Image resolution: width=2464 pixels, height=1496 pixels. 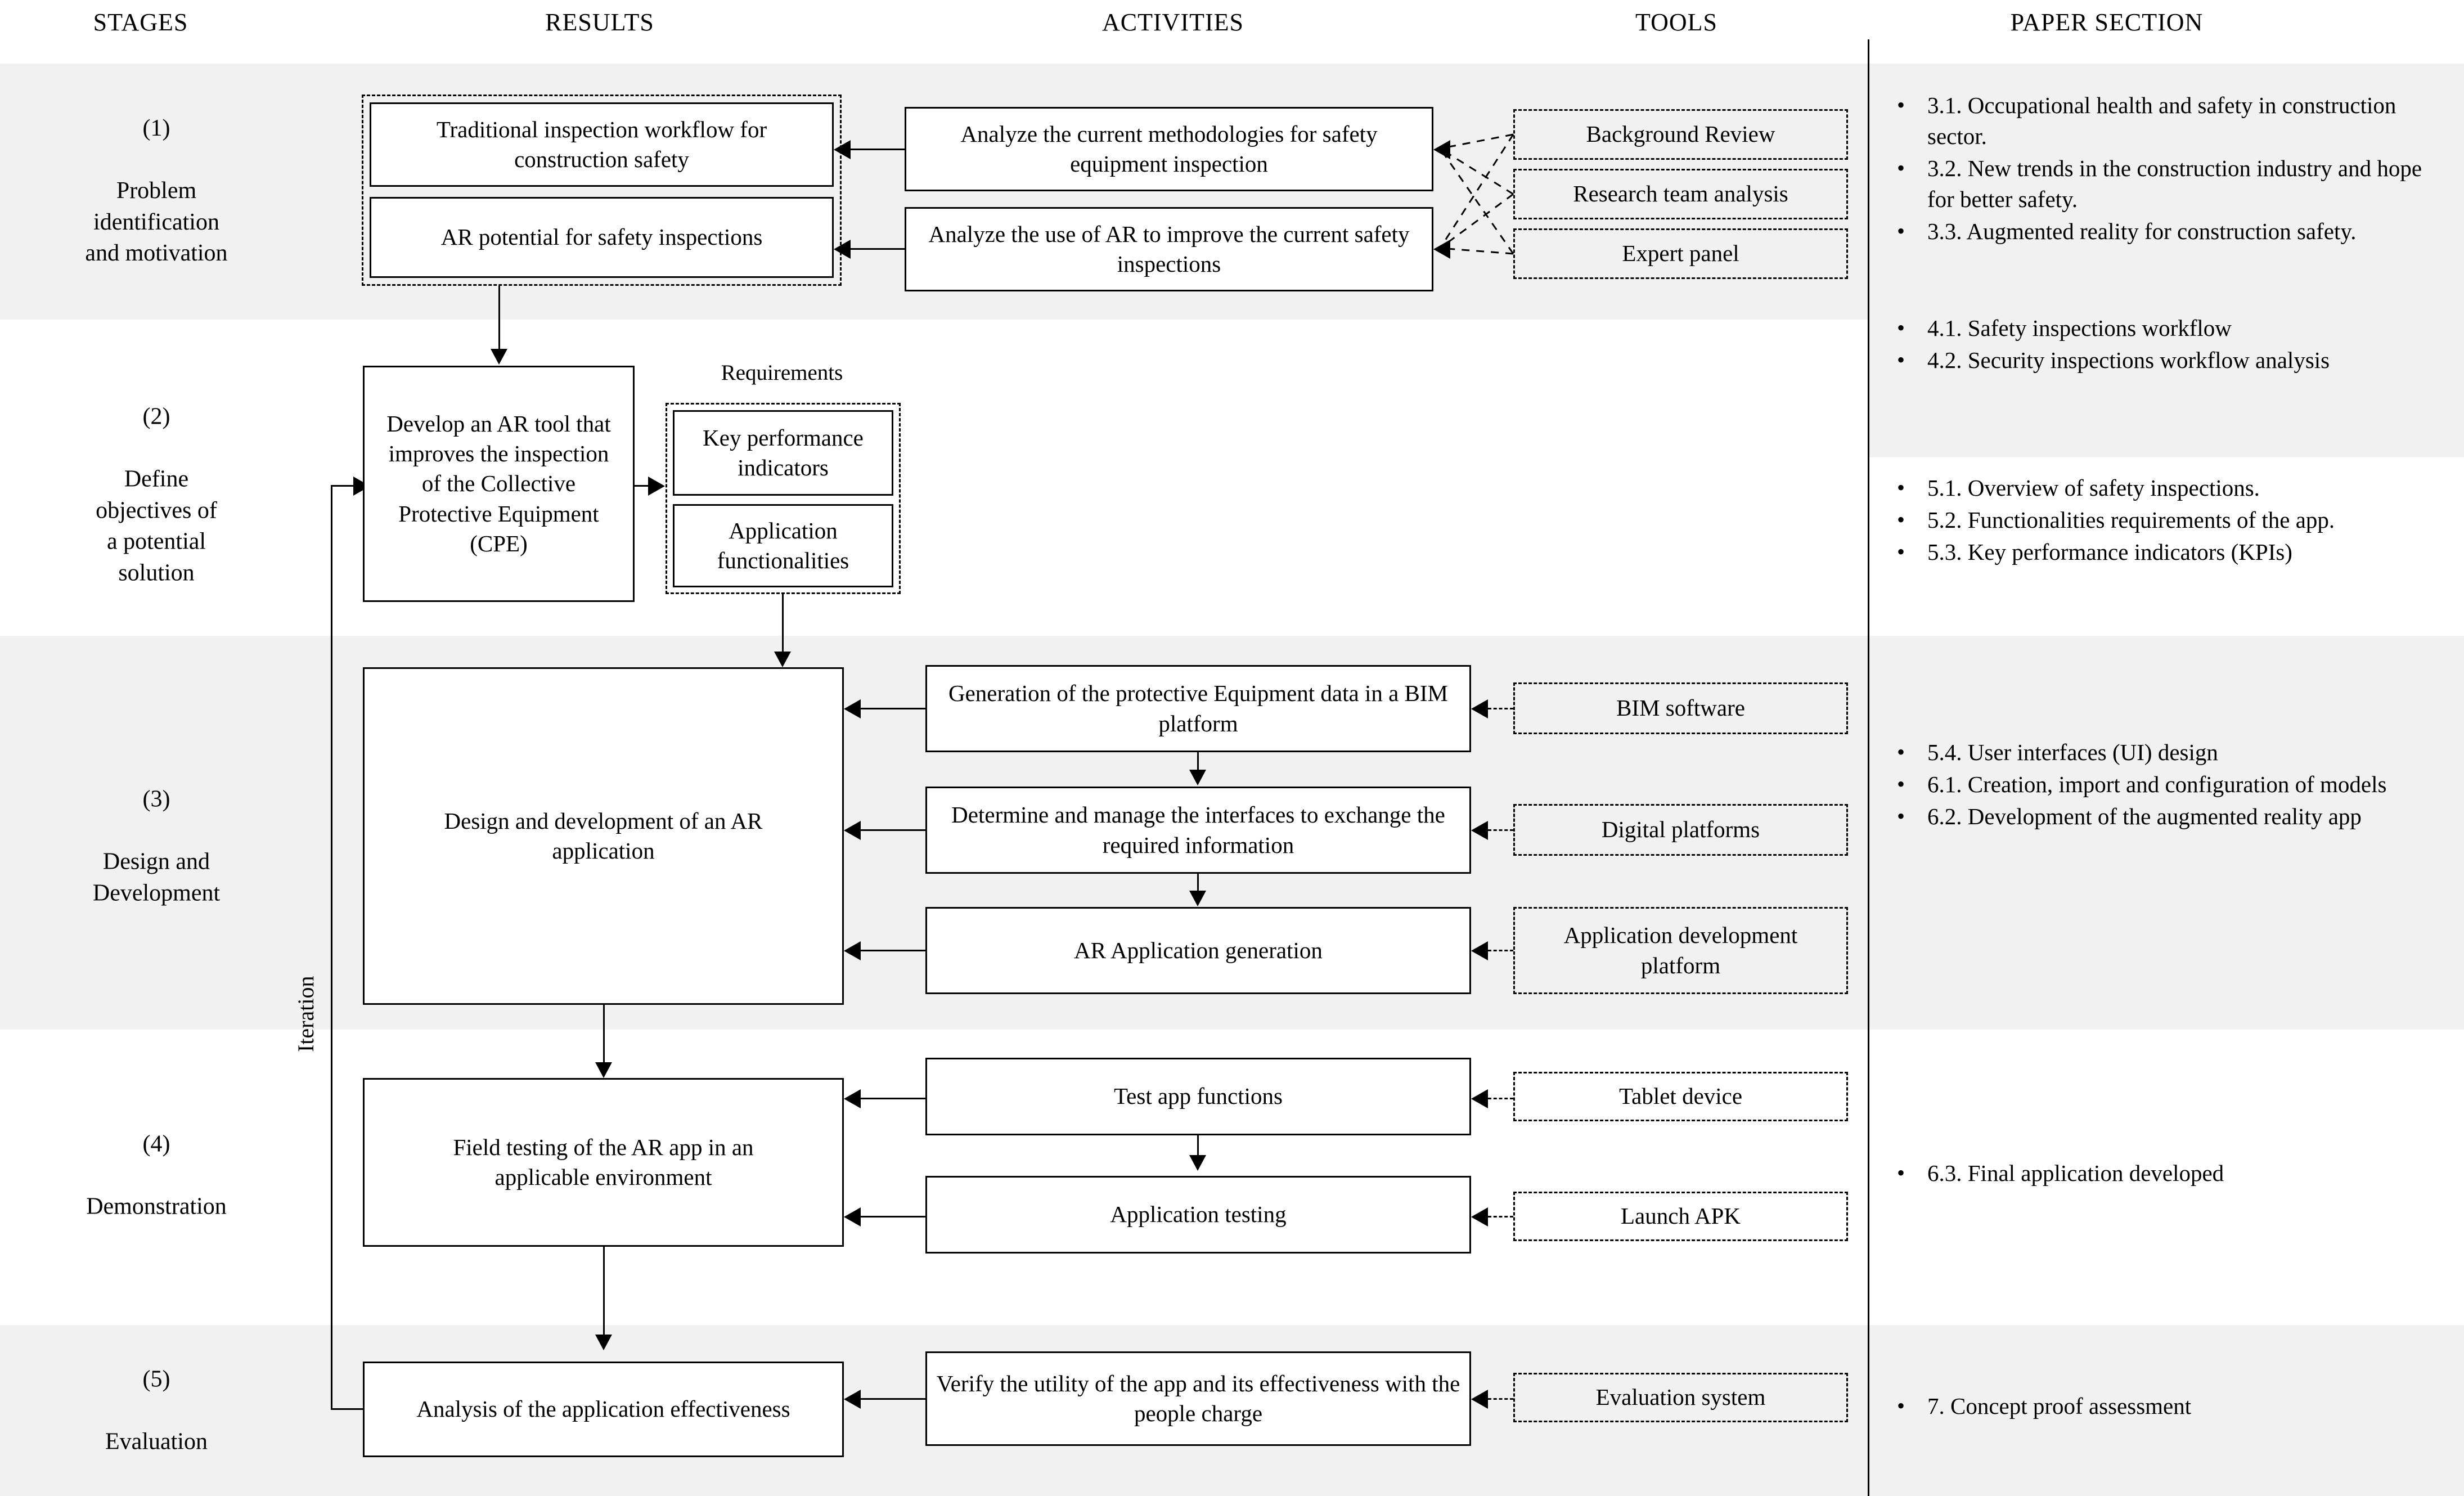 I want to click on tool-box-expert-panel: Expert panel, so click(x=1680, y=253).